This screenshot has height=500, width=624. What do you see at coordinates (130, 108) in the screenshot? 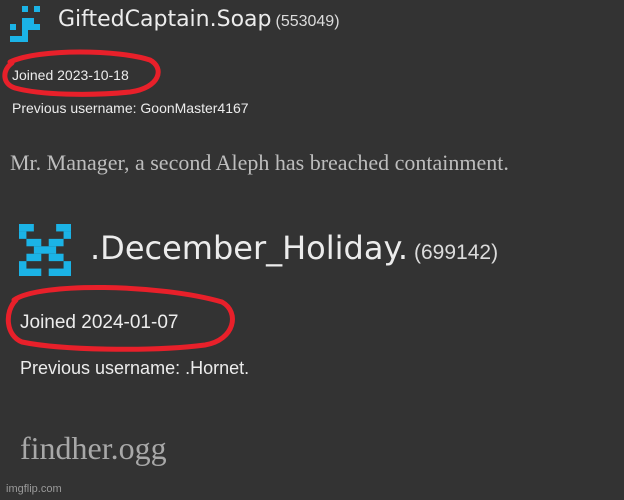
I see `user1-previous-username: Previous username: GoonMaster4167` at bounding box center [130, 108].